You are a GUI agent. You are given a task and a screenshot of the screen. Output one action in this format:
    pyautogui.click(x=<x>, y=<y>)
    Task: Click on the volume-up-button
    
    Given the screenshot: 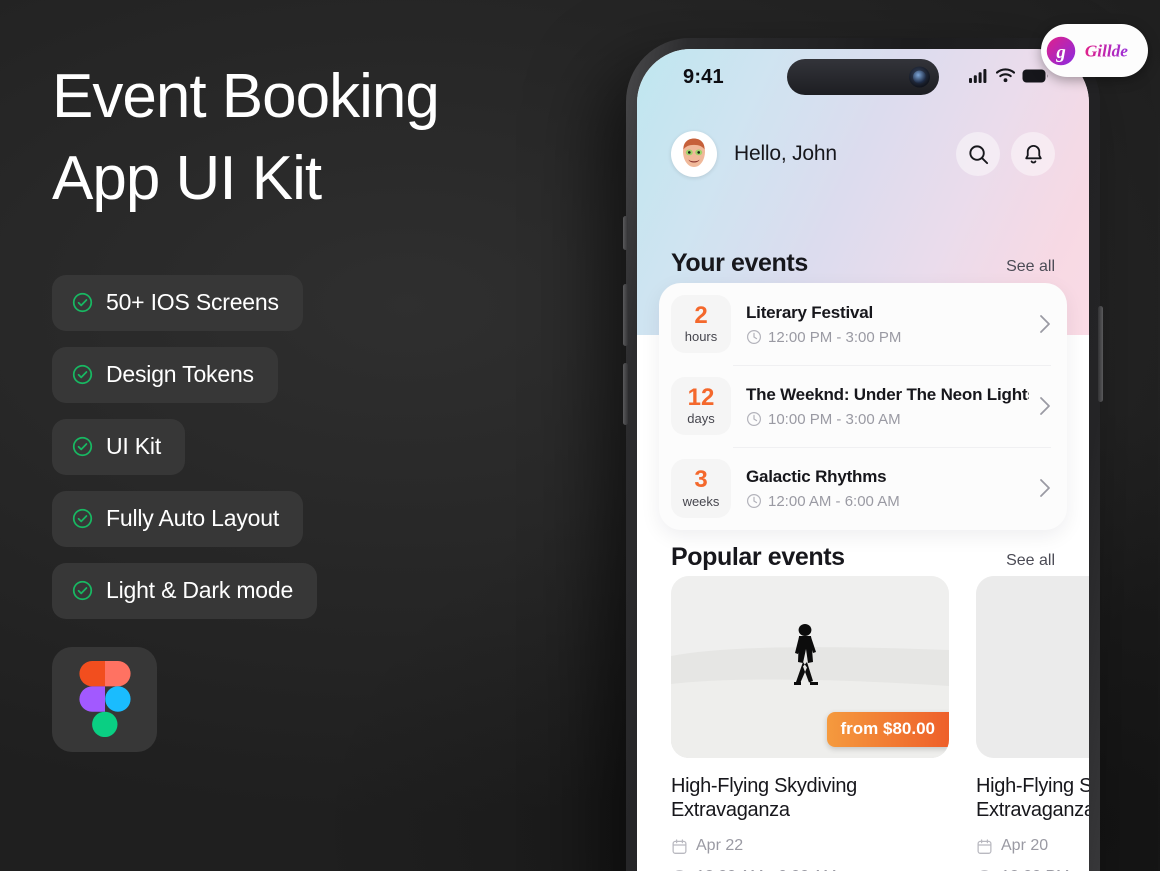 What is the action you would take?
    pyautogui.click(x=625, y=315)
    